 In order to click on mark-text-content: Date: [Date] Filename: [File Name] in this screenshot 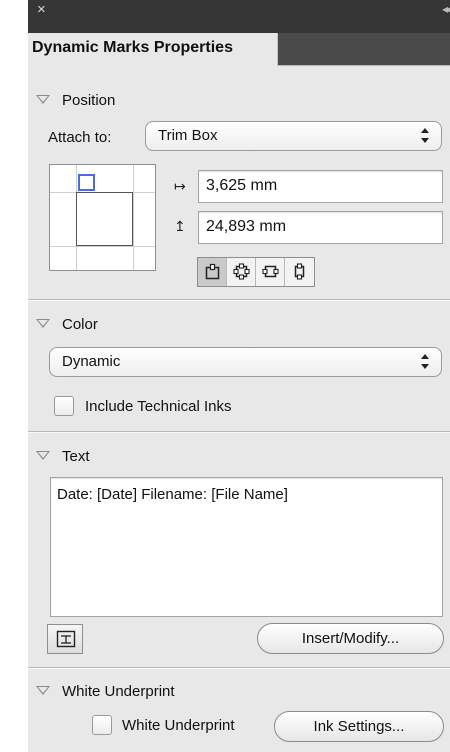, I will do `click(172, 494)`.